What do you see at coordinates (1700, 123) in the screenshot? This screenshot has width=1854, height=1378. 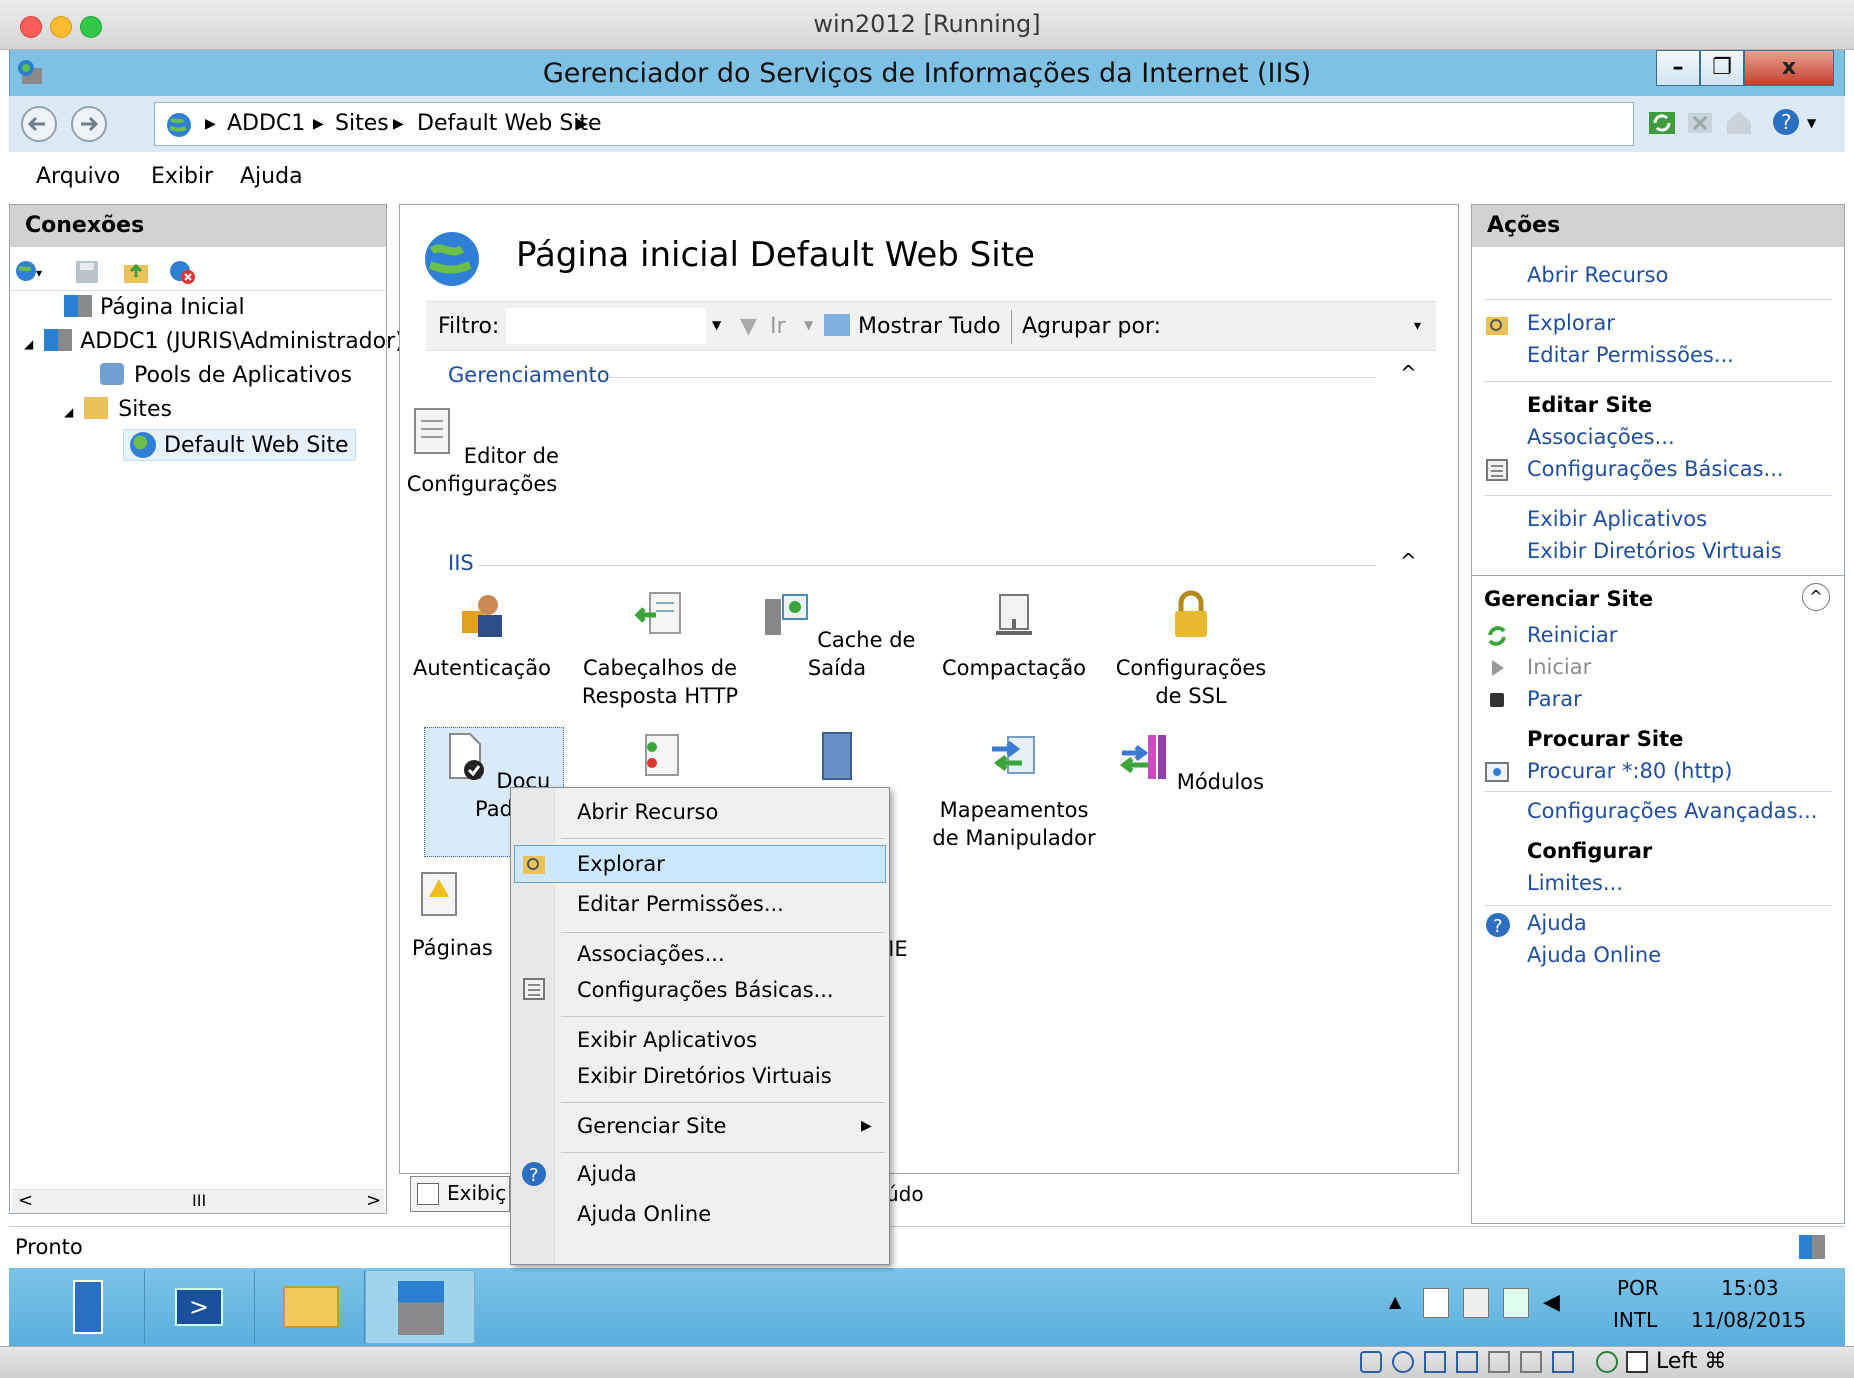 I see `stop-icon` at bounding box center [1700, 123].